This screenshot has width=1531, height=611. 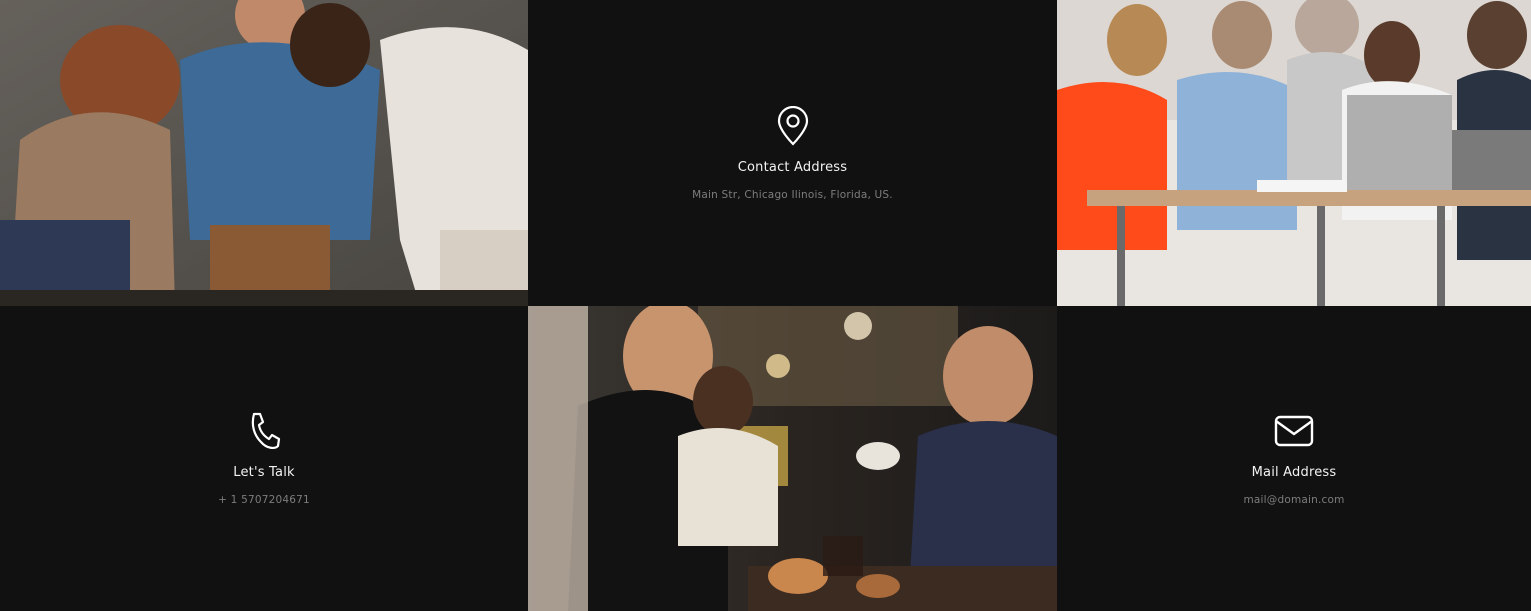 I want to click on contact-address-text: Main Str, Chicago Ilinois, Florida, US., so click(x=792, y=194).